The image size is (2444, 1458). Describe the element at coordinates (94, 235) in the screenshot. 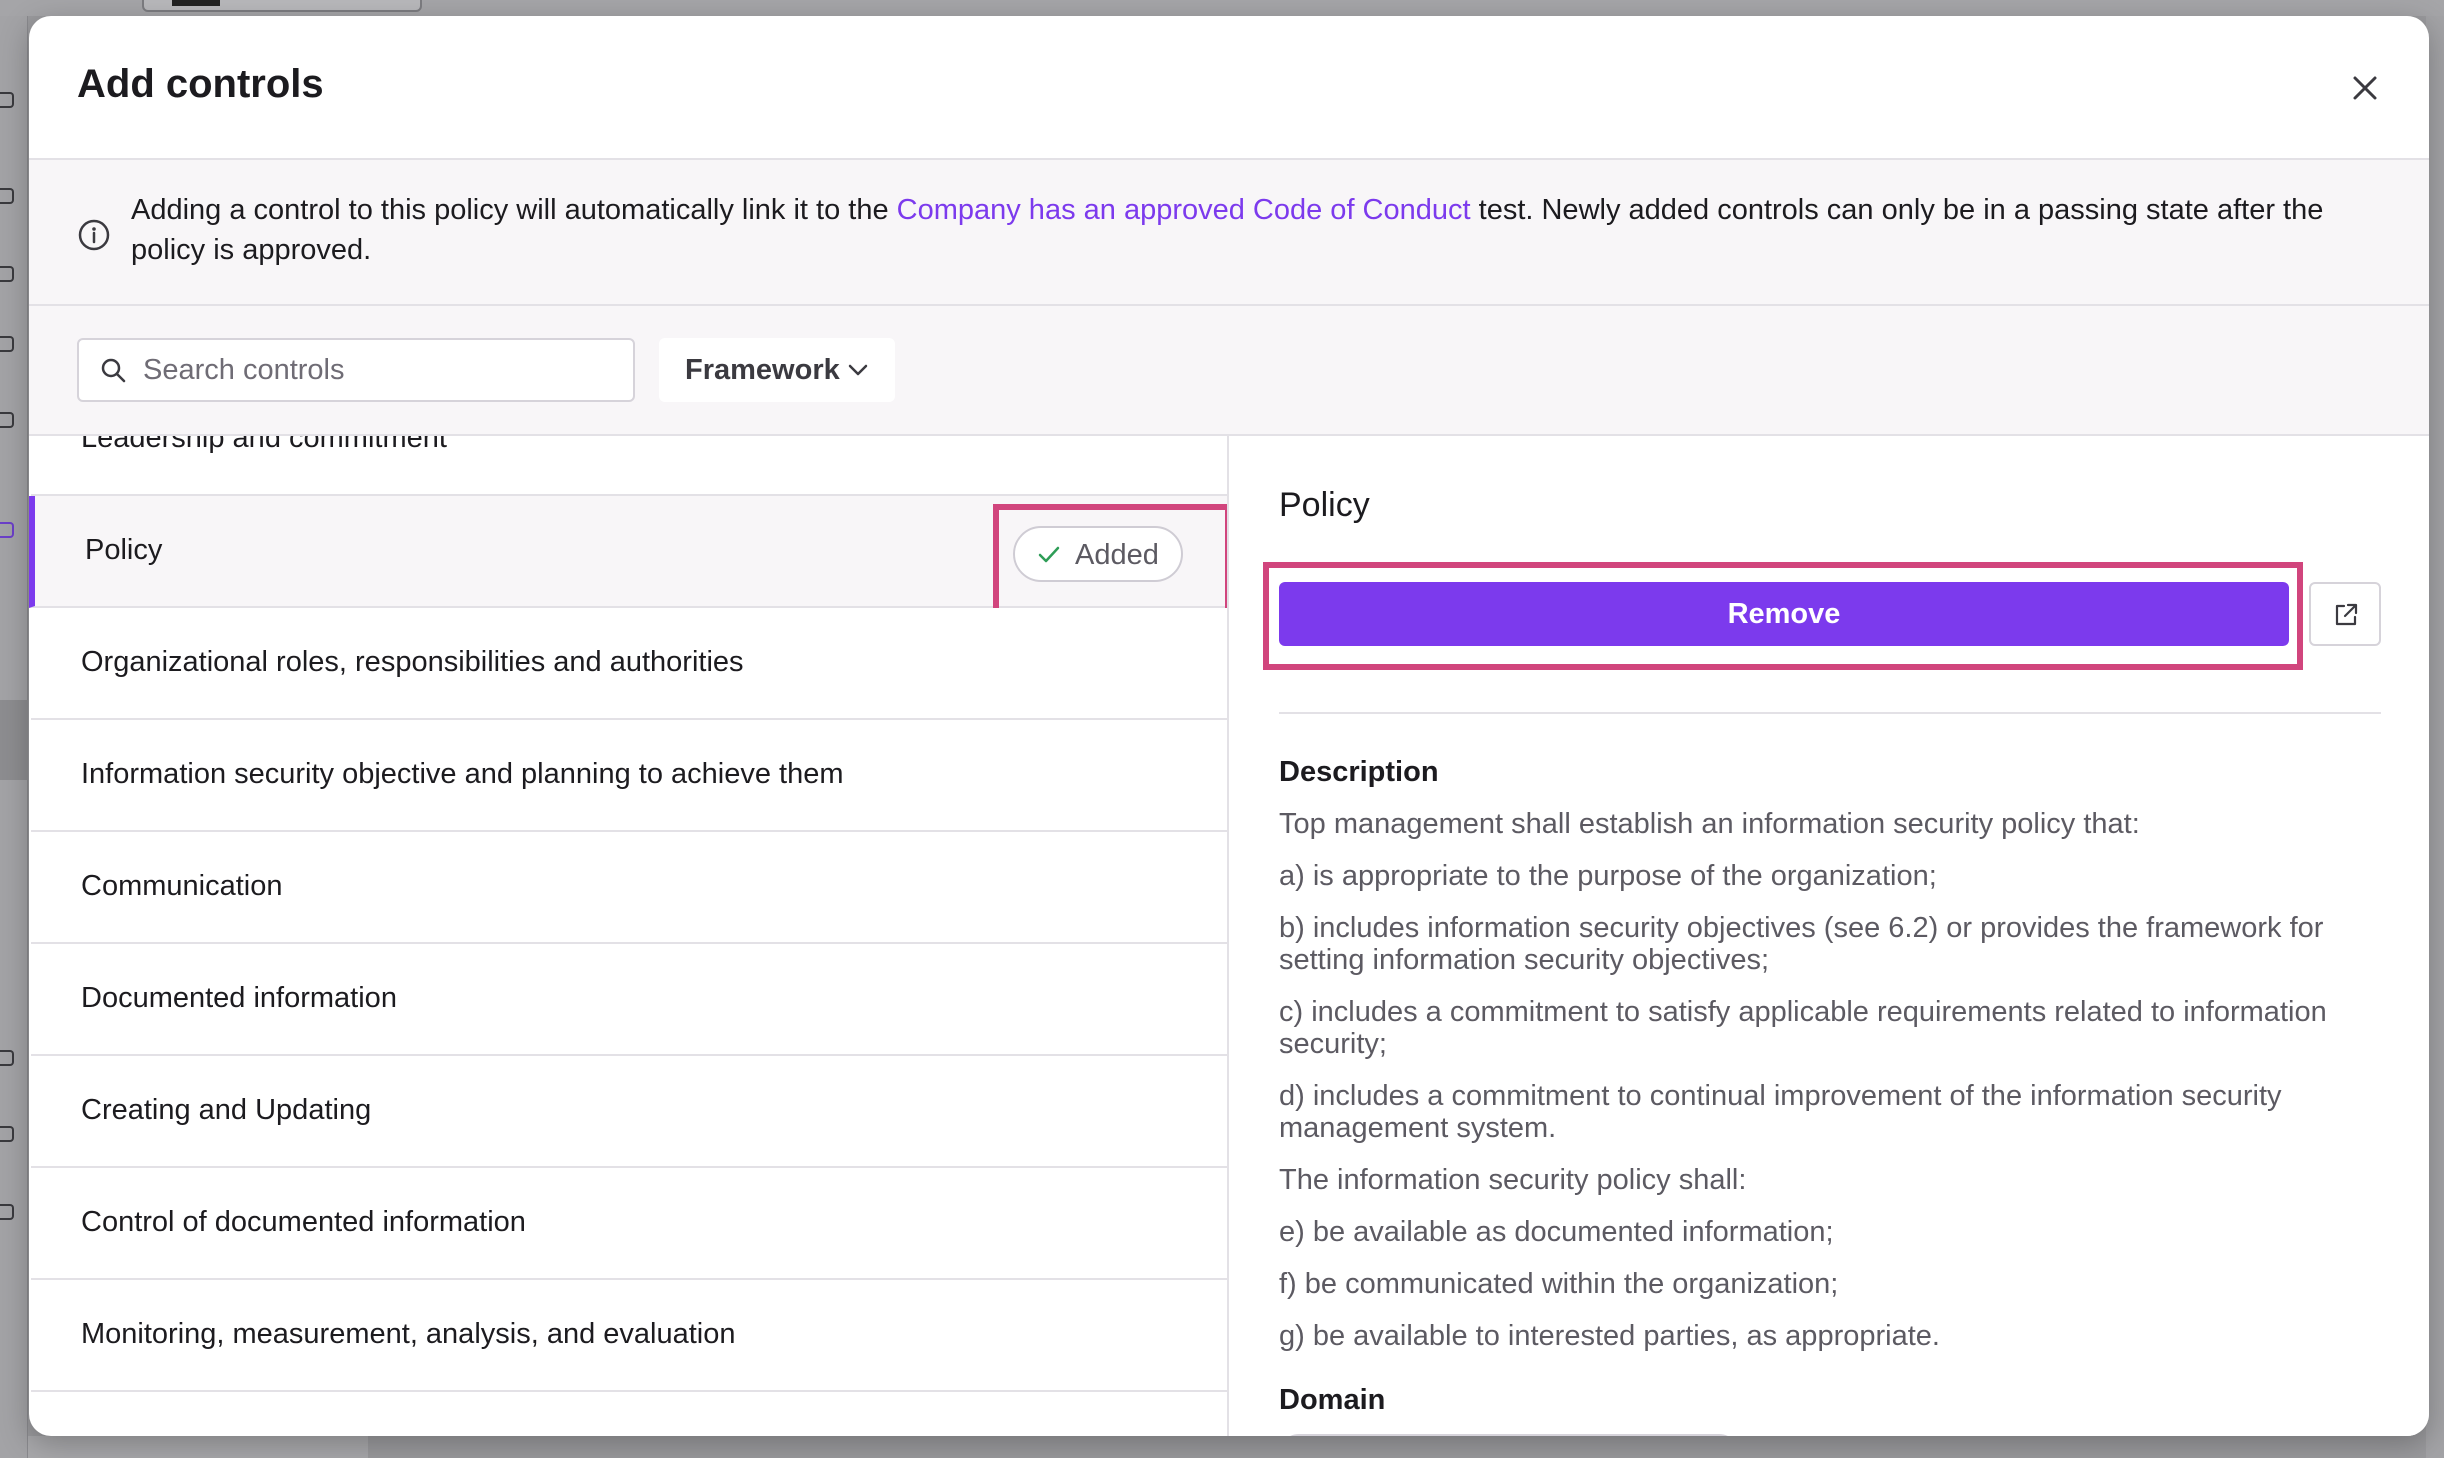

I see `info-icon` at that location.